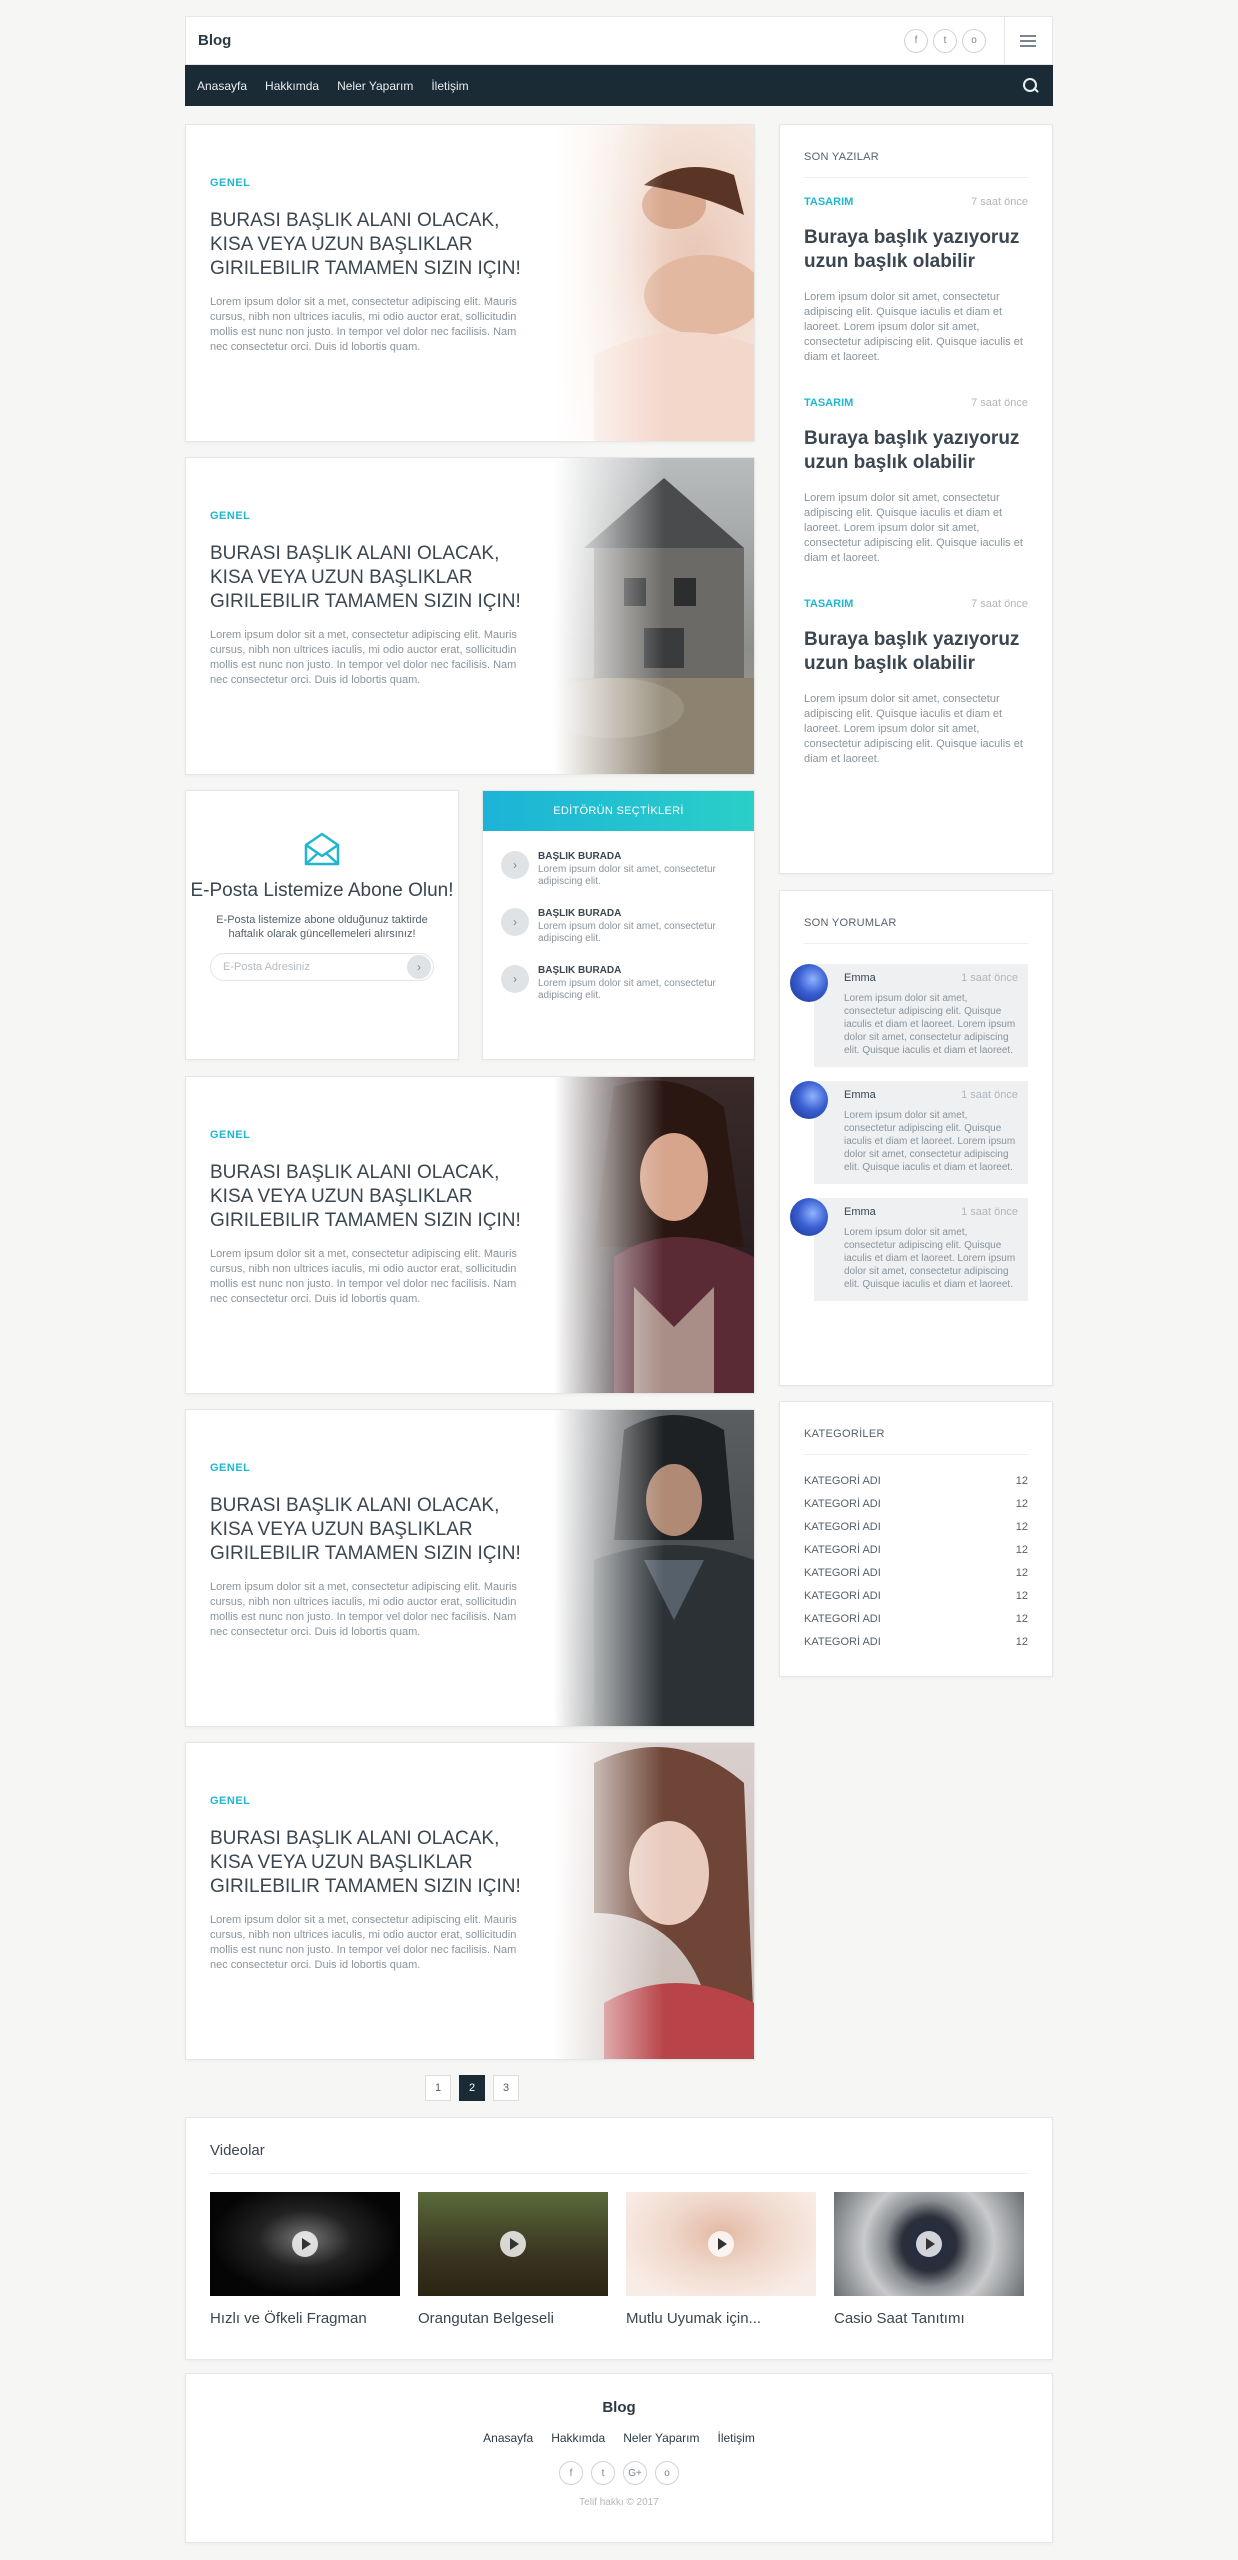 The image size is (1238, 2560). What do you see at coordinates (305, 2259) in the screenshot?
I see `video-item: Hızlı ve Öfkeli Fragman` at bounding box center [305, 2259].